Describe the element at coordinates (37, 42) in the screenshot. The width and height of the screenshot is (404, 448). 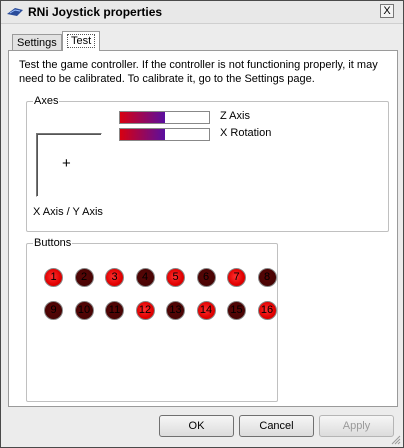
I see `tab-settings: Settings` at that location.